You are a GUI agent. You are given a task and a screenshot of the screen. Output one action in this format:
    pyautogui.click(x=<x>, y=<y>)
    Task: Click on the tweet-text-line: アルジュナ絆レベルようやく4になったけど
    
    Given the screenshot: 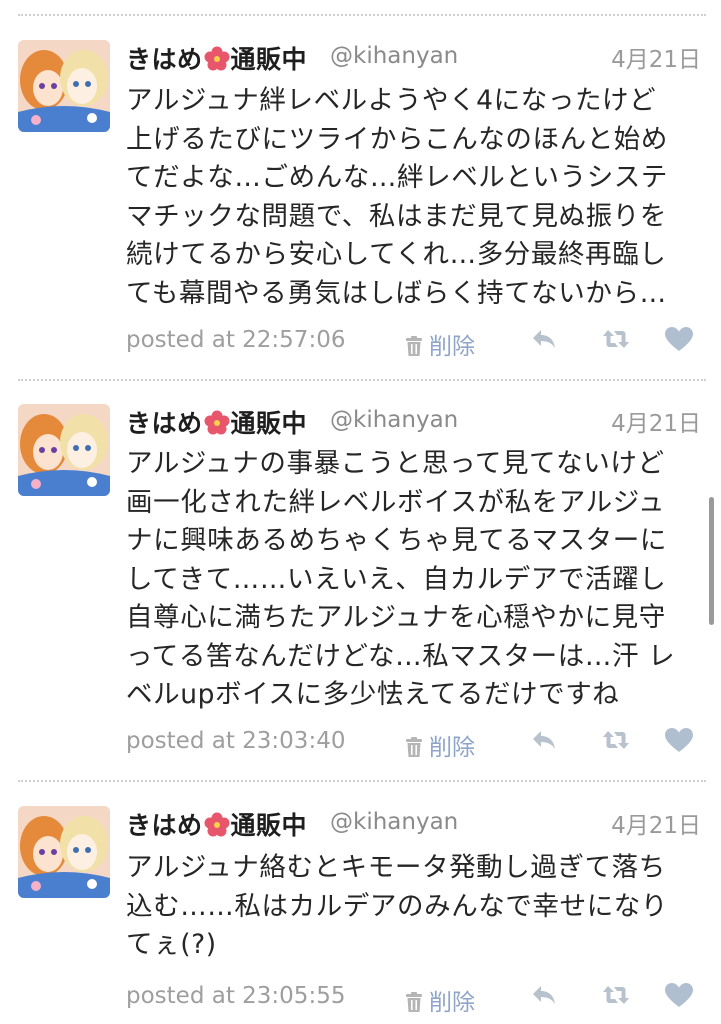 What is the action you would take?
    pyautogui.click(x=391, y=100)
    